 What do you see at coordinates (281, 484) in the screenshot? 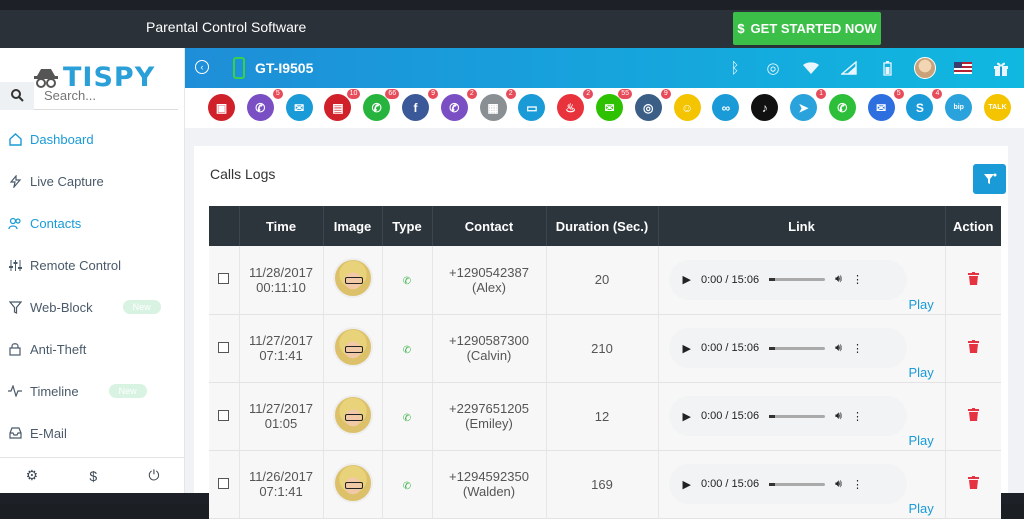
I see `time-cell: 11/26/2017 07:1:41` at bounding box center [281, 484].